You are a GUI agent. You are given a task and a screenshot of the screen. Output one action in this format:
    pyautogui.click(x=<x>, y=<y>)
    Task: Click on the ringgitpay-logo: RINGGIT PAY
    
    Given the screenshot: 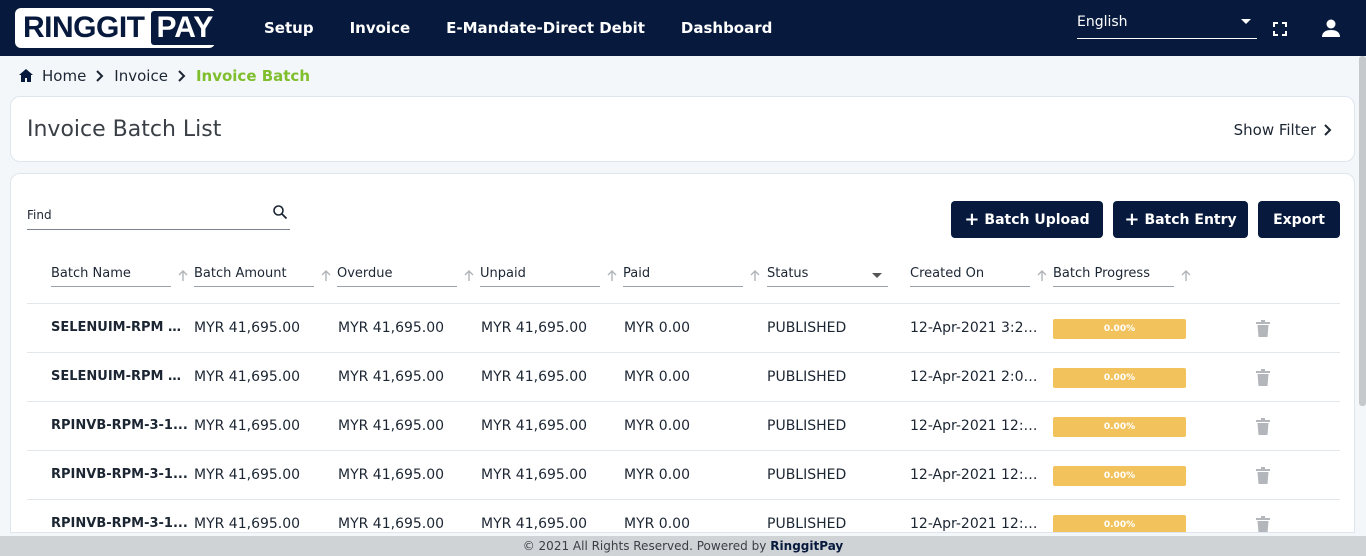 What is the action you would take?
    pyautogui.click(x=117, y=28)
    